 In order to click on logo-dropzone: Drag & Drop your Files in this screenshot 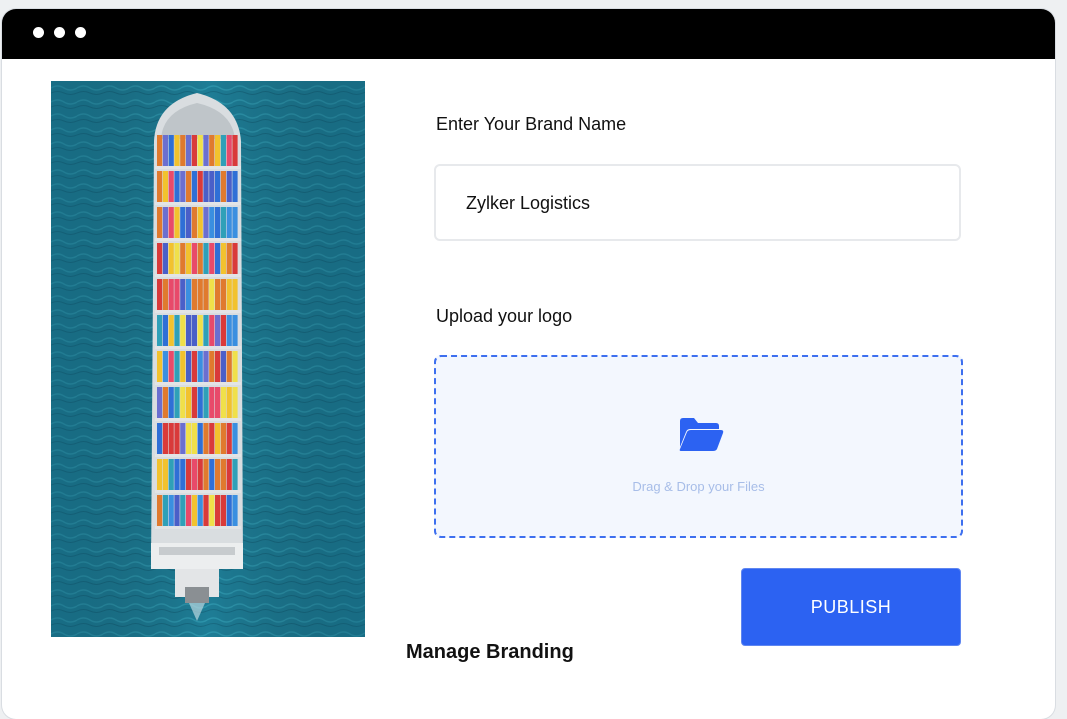, I will do `click(698, 446)`.